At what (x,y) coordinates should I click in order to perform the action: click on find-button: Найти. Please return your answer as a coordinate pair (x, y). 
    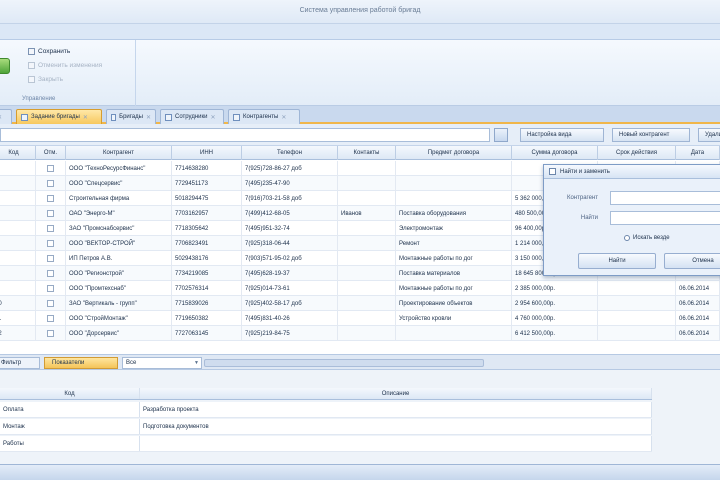
    Looking at the image, I should click on (617, 261).